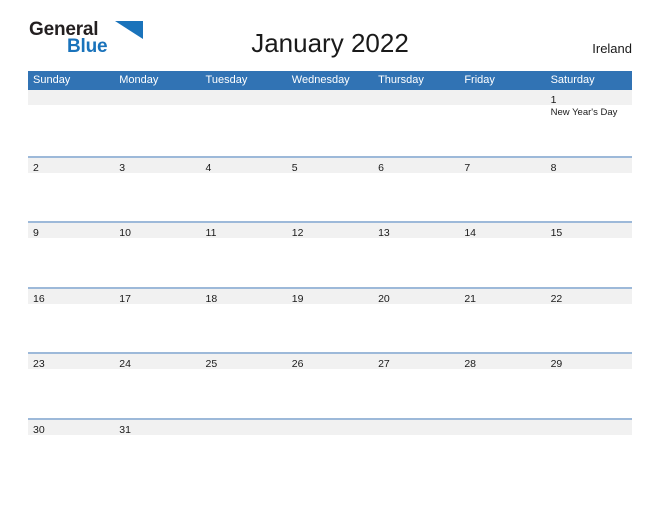 Image resolution: width=660 pixels, height=510 pixels. I want to click on day-cell: 26, so click(330, 362).